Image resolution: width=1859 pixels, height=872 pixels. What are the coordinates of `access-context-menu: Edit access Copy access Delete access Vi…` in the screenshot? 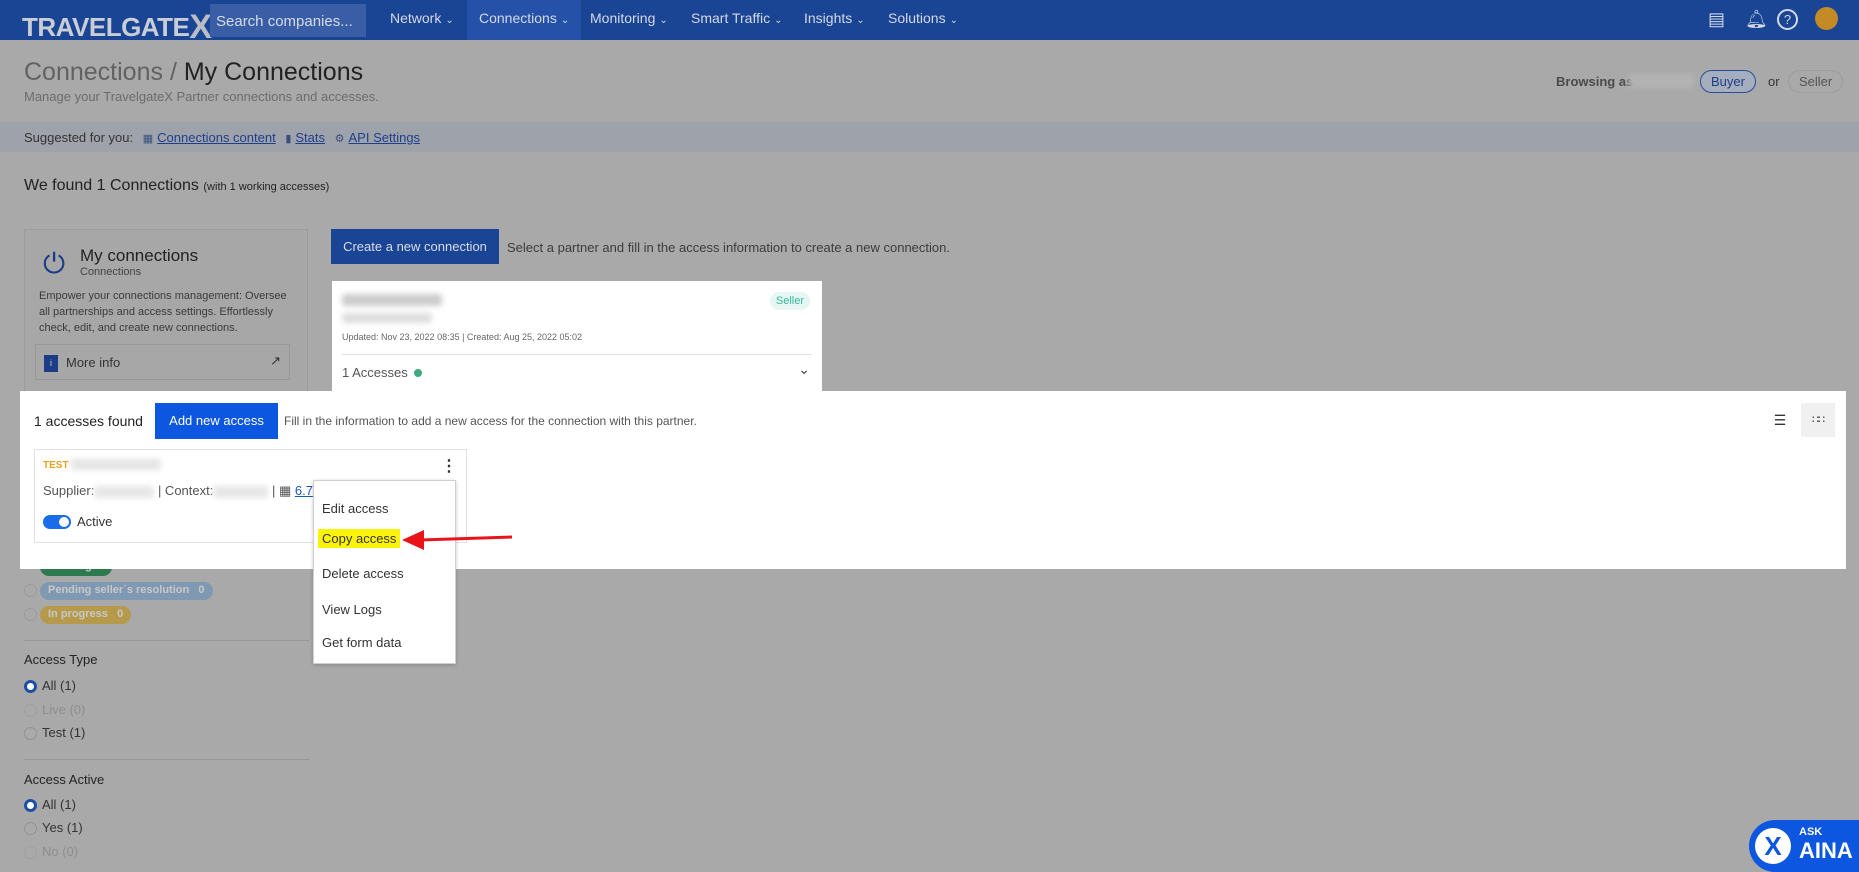 It's located at (384, 572).